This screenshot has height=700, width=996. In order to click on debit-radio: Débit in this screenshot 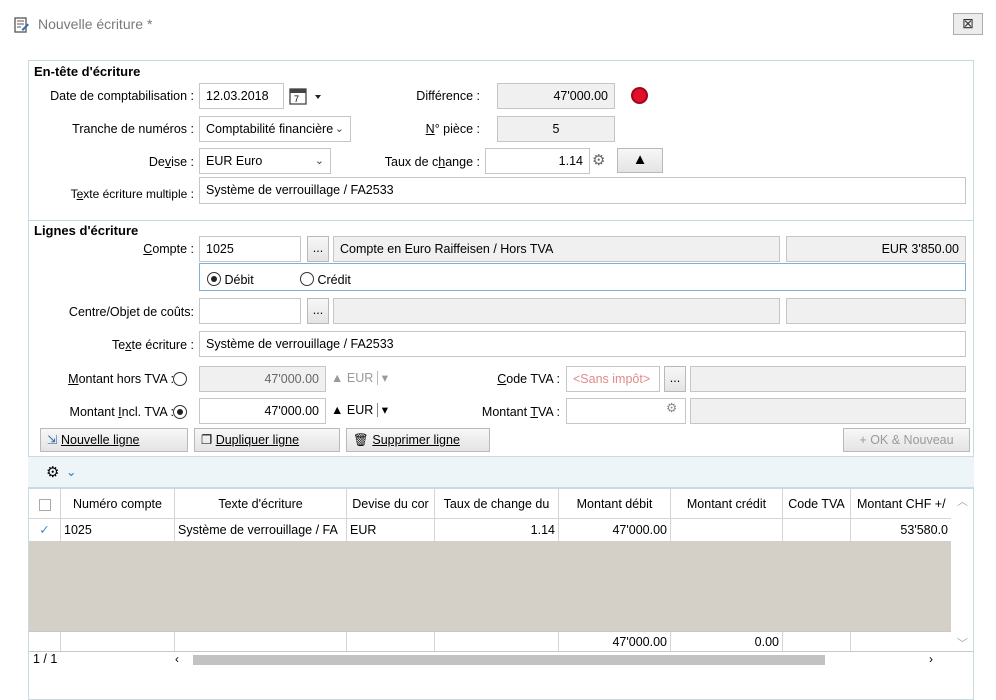, I will do `click(230, 278)`.